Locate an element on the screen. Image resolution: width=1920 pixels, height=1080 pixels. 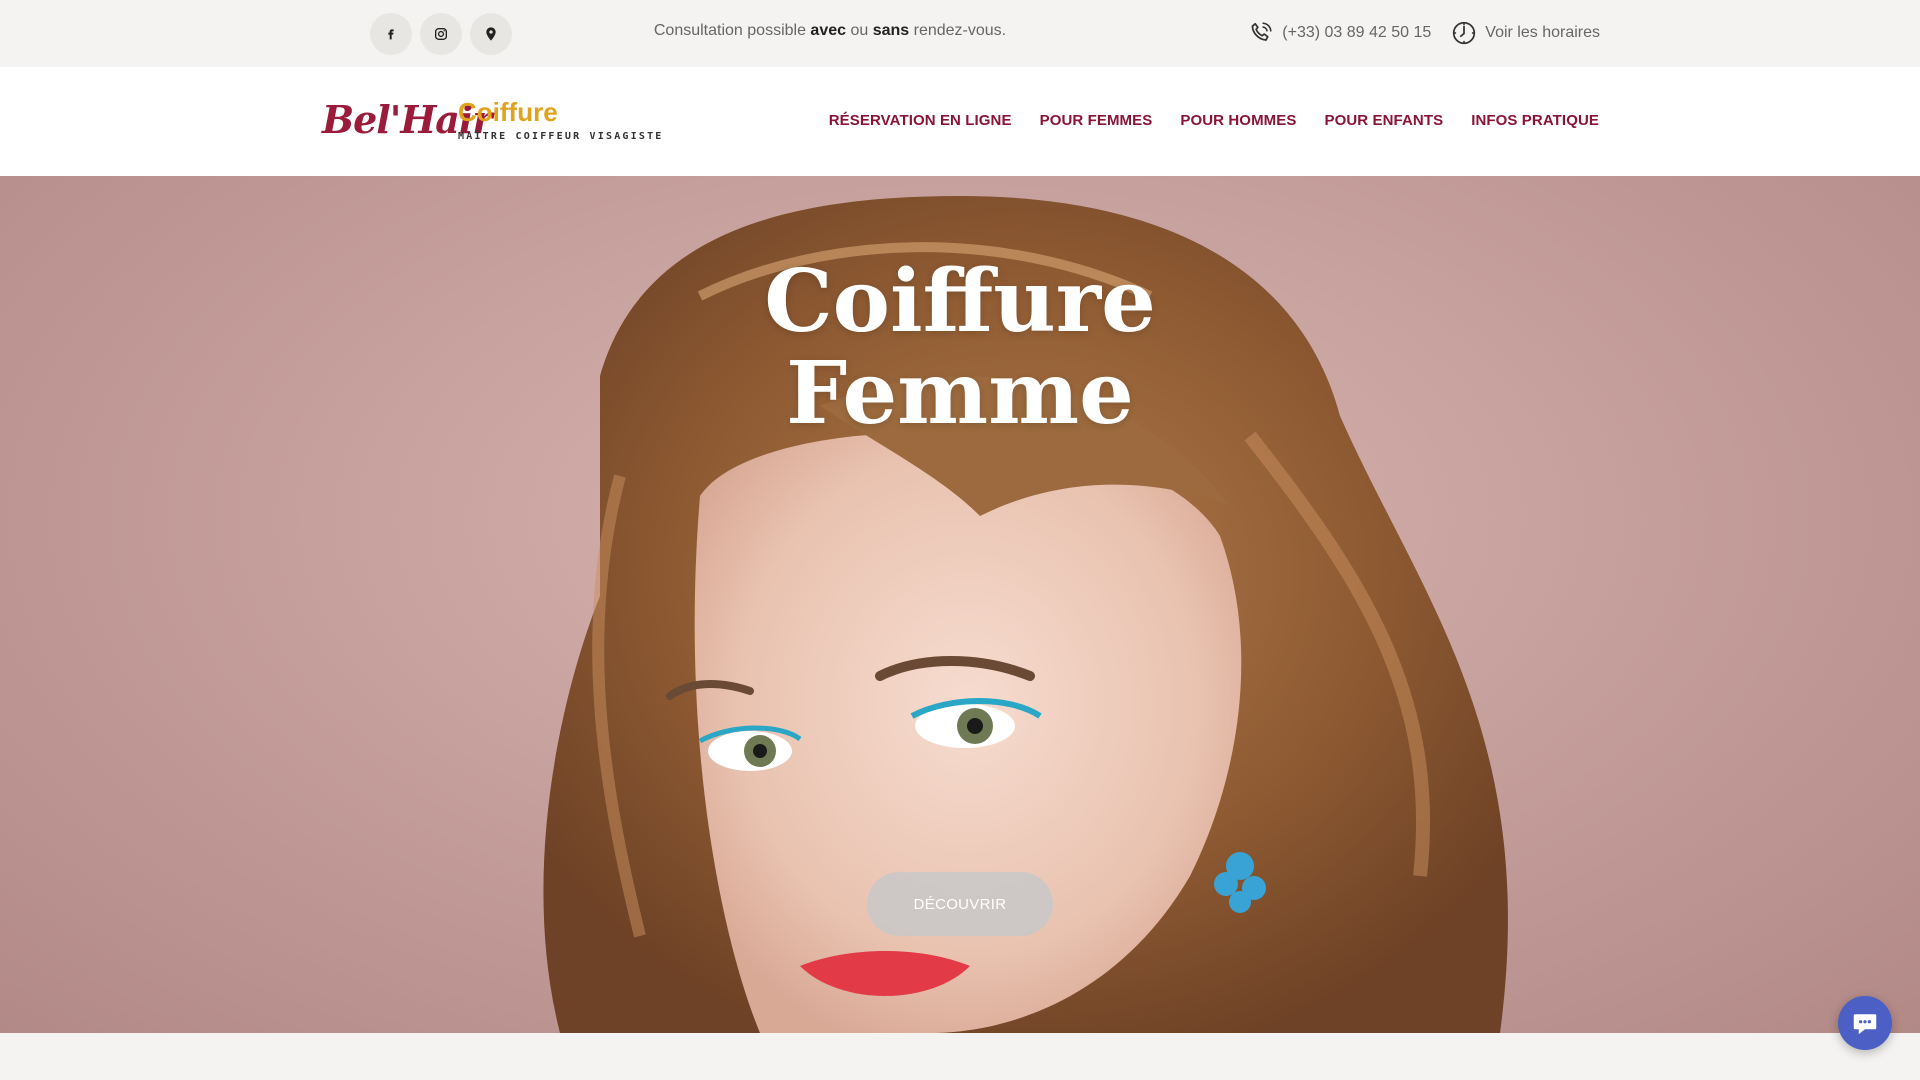
consult-prefix: Consultation possible is located at coordinates (732, 30).